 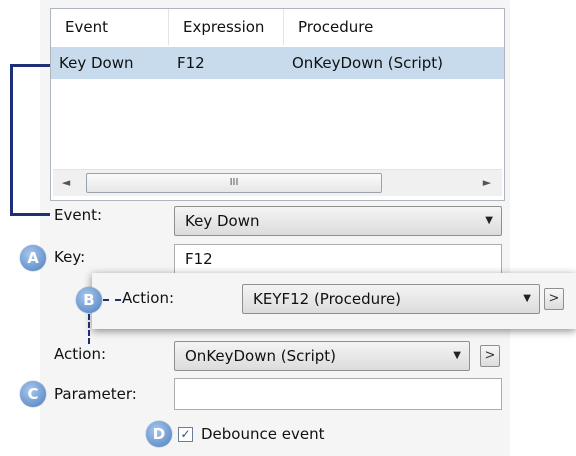 What do you see at coordinates (338, 260) in the screenshot?
I see `key-field: F12` at bounding box center [338, 260].